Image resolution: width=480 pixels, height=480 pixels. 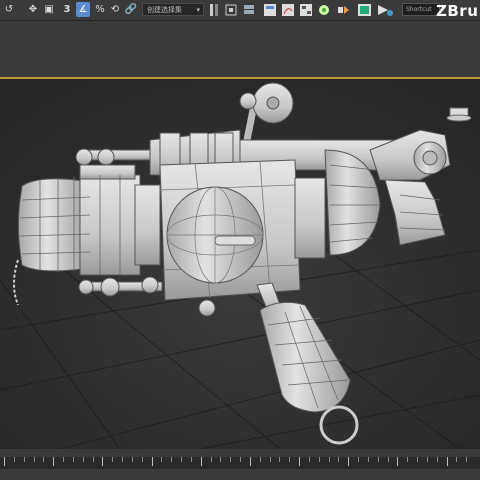 I want to click on command-ribbon, so click(x=240, y=49).